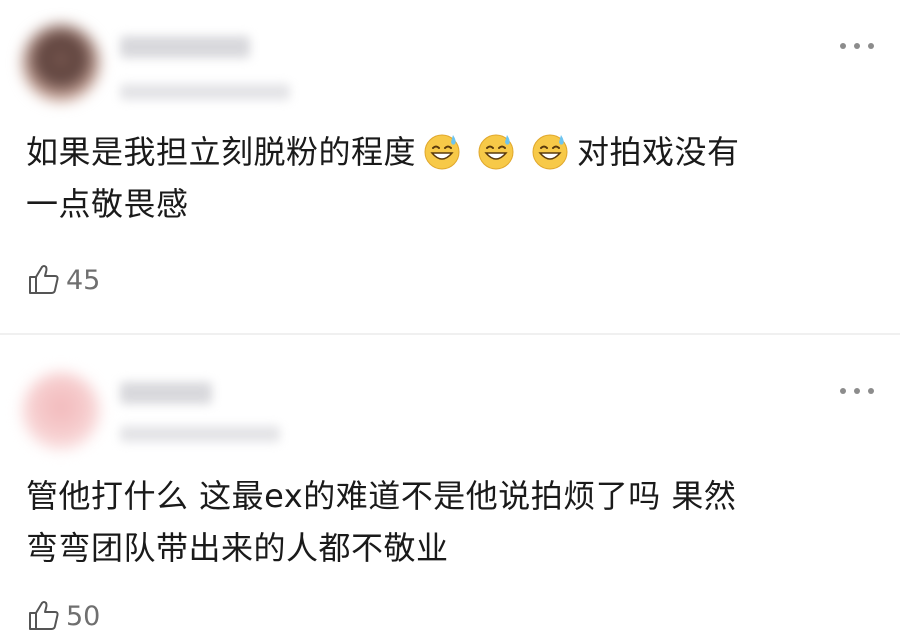  Describe the element at coordinates (237, 548) in the screenshot. I see `comment-text-line2: 弯弯团队带出来的人都不敬业` at that location.